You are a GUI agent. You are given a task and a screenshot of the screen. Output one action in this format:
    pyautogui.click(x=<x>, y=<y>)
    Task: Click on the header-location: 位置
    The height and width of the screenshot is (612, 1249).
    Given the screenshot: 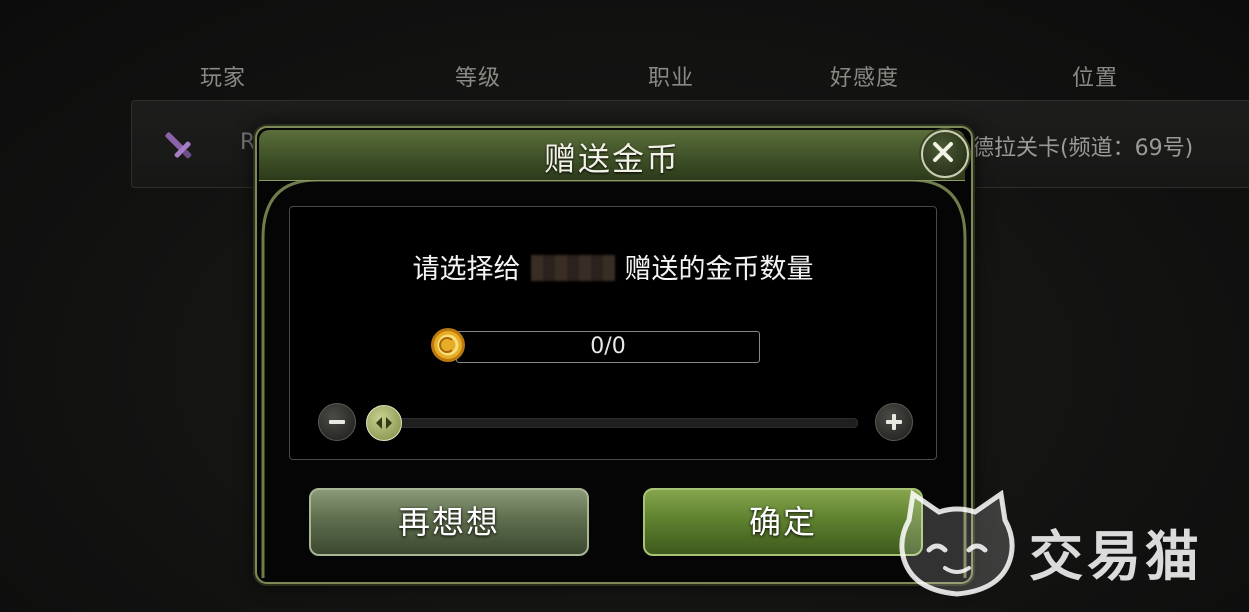 What is the action you would take?
    pyautogui.click(x=1095, y=78)
    